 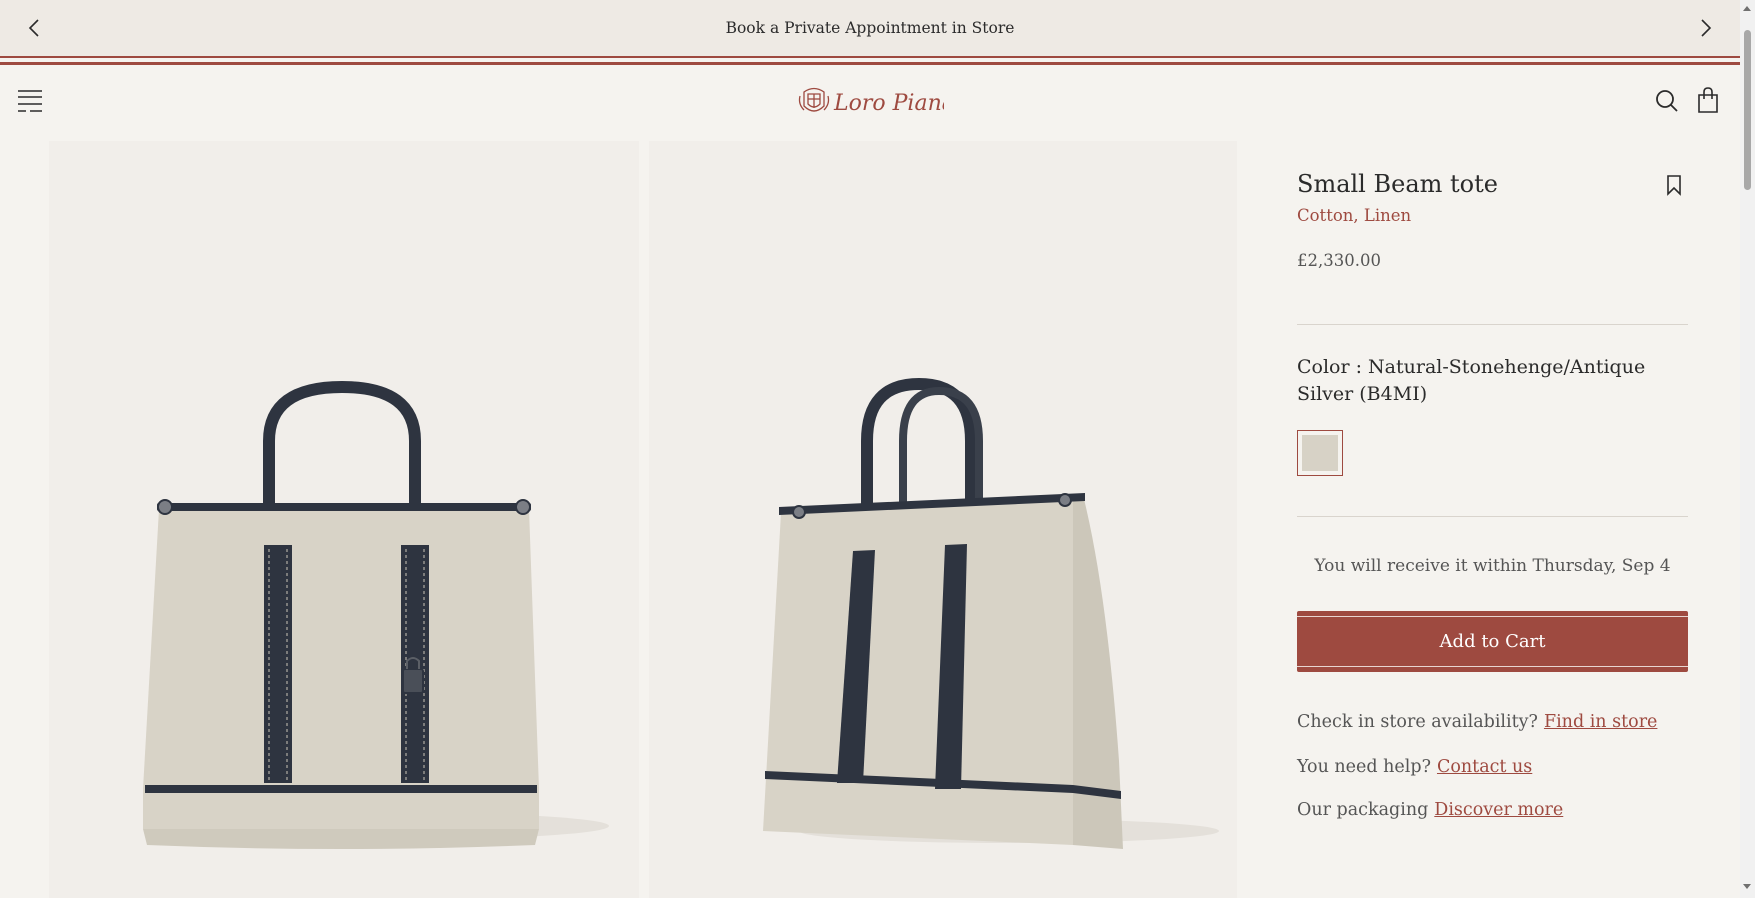 I want to click on divider-price, so click(x=1492, y=324).